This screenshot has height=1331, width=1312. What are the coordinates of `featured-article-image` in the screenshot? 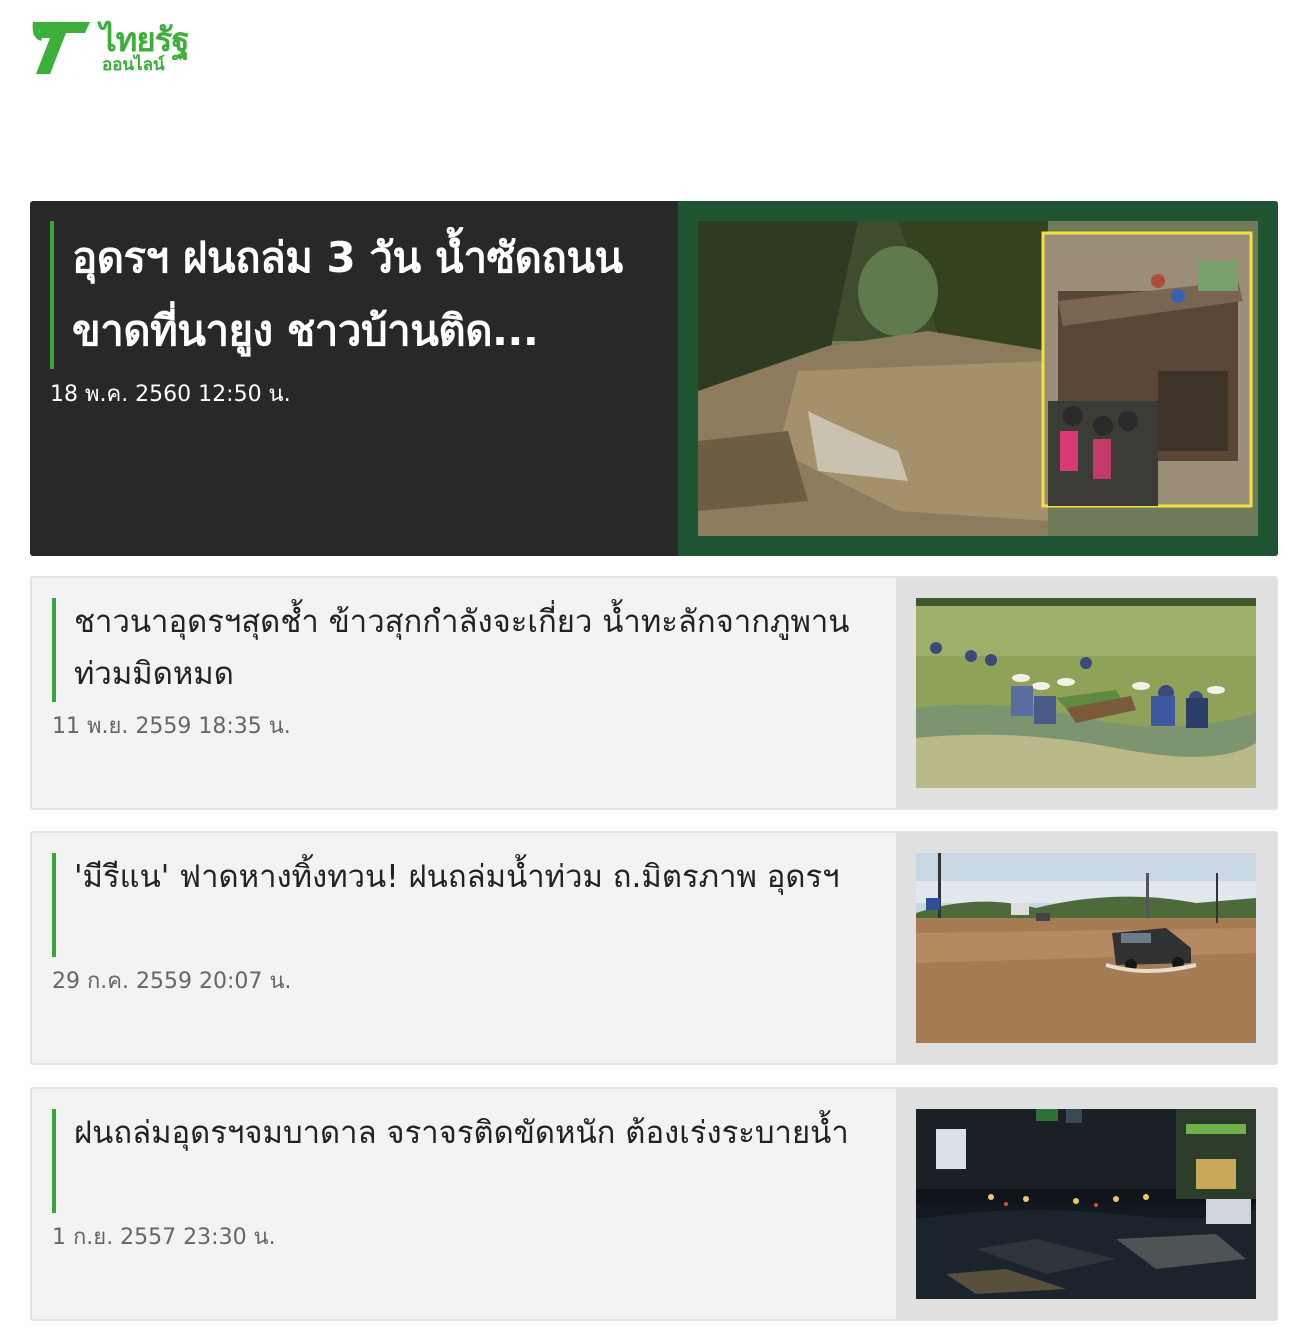 It's located at (978, 378).